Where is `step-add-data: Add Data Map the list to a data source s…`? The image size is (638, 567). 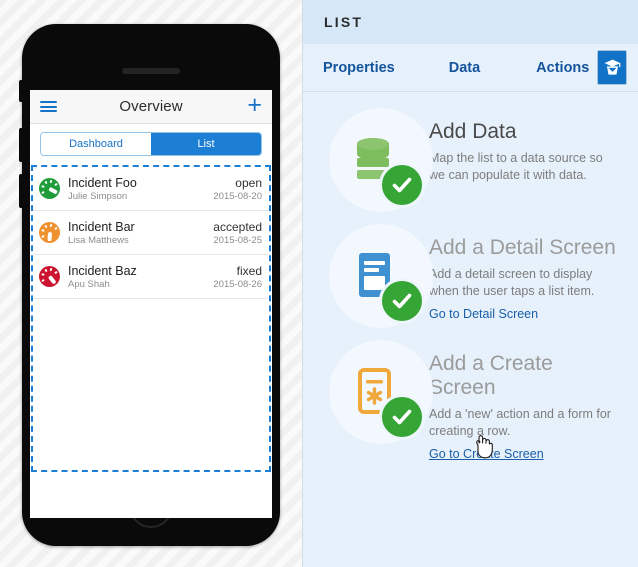 step-add-data: Add Data Map the list to a data source s… is located at coordinates (470, 160).